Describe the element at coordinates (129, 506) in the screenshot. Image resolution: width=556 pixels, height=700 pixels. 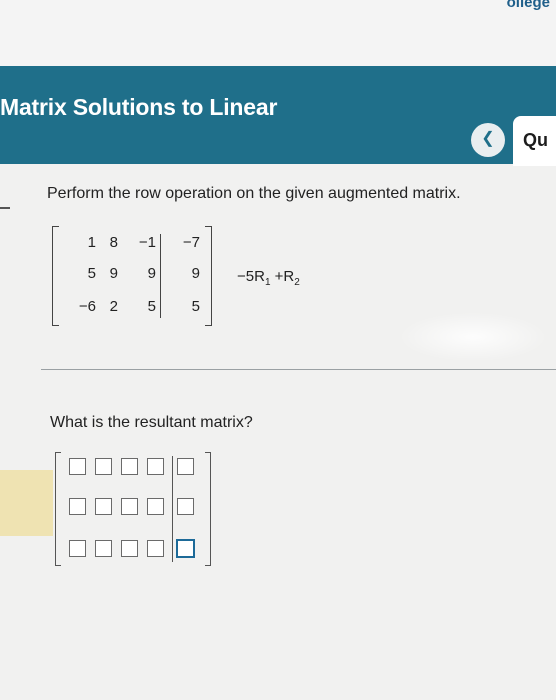
I see `answer-input-r2c3` at that location.